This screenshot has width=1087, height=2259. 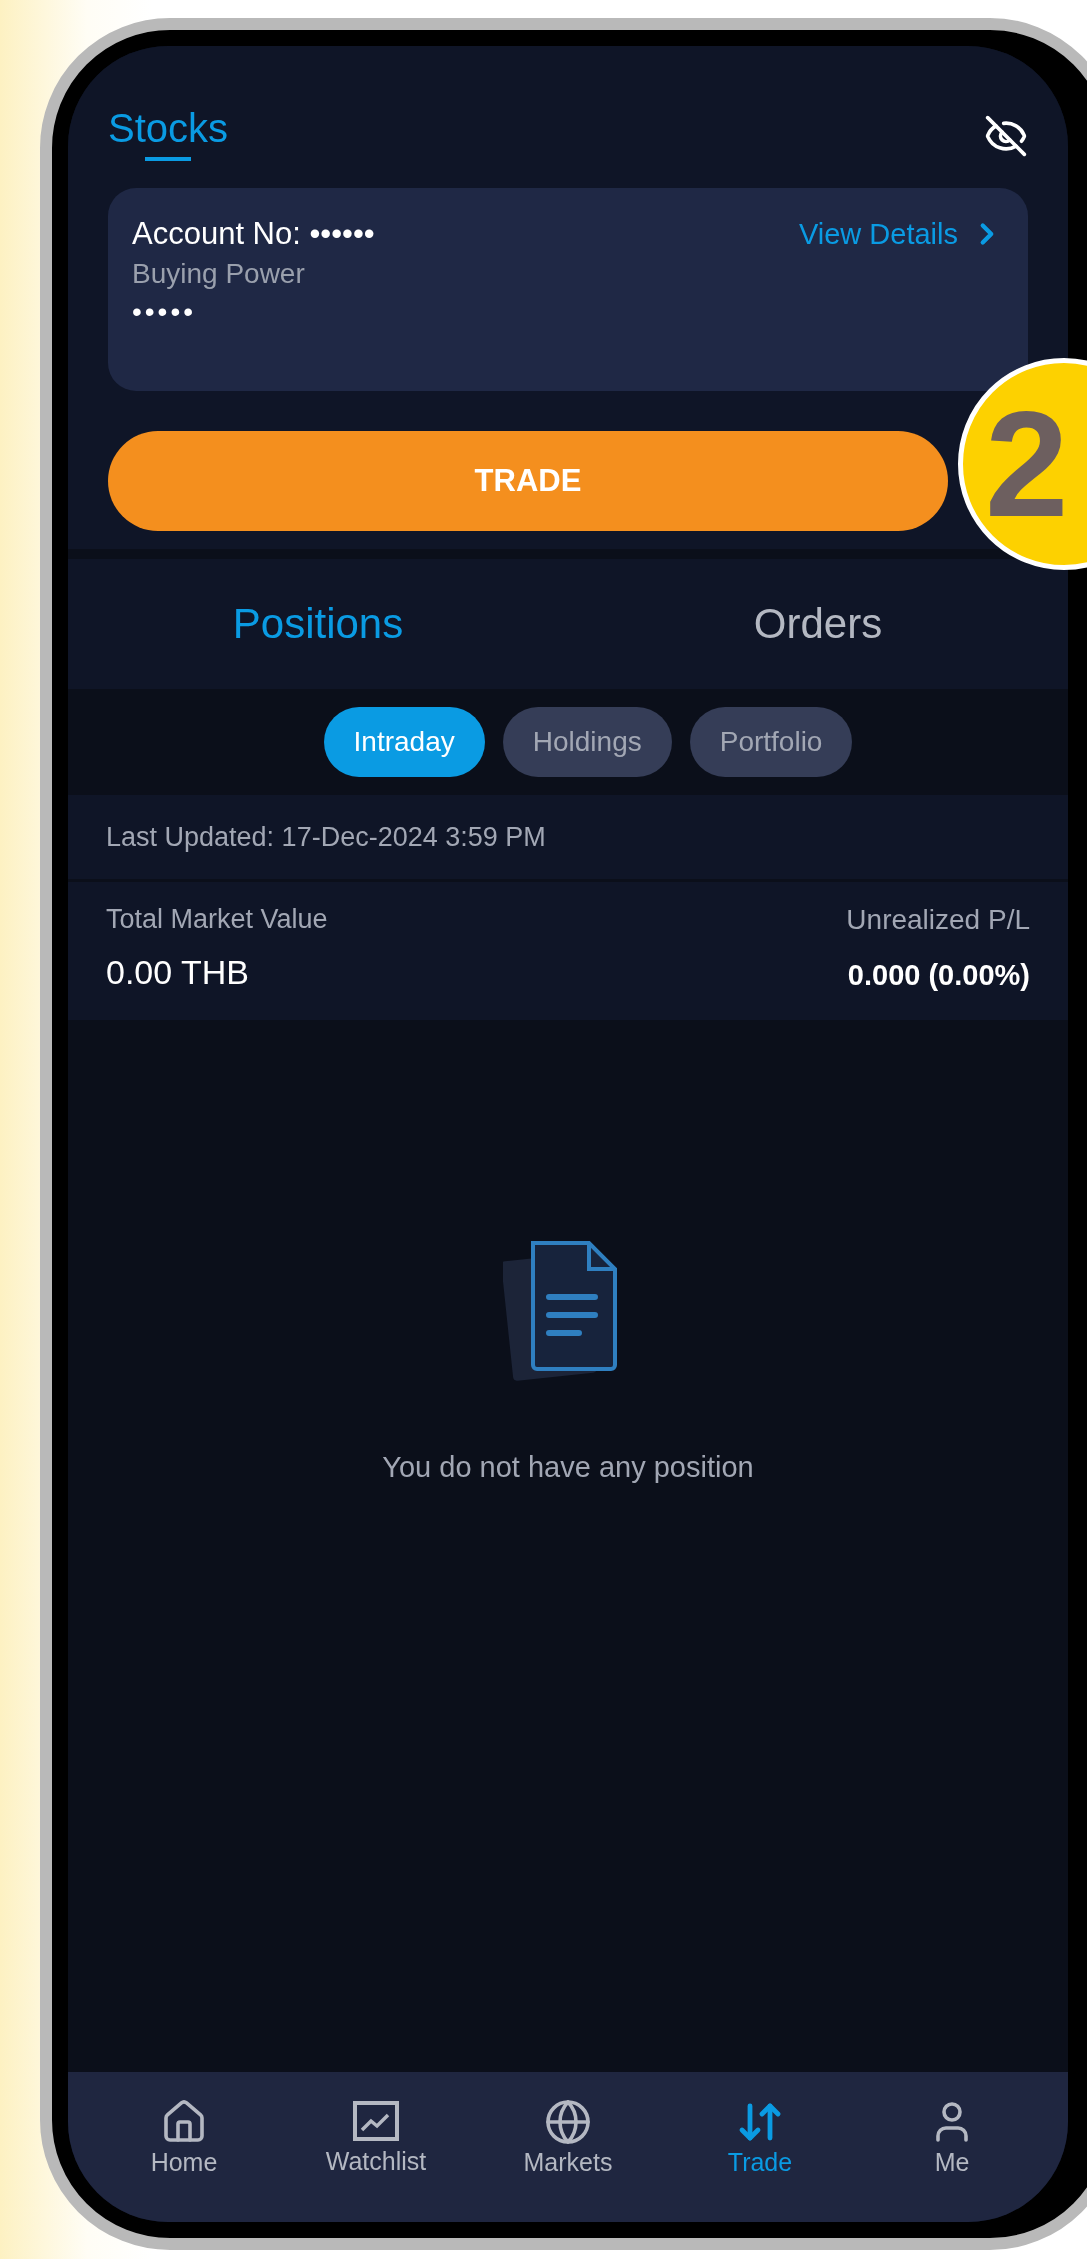 What do you see at coordinates (376, 2137) in the screenshot?
I see `nav-item: Watchlist` at bounding box center [376, 2137].